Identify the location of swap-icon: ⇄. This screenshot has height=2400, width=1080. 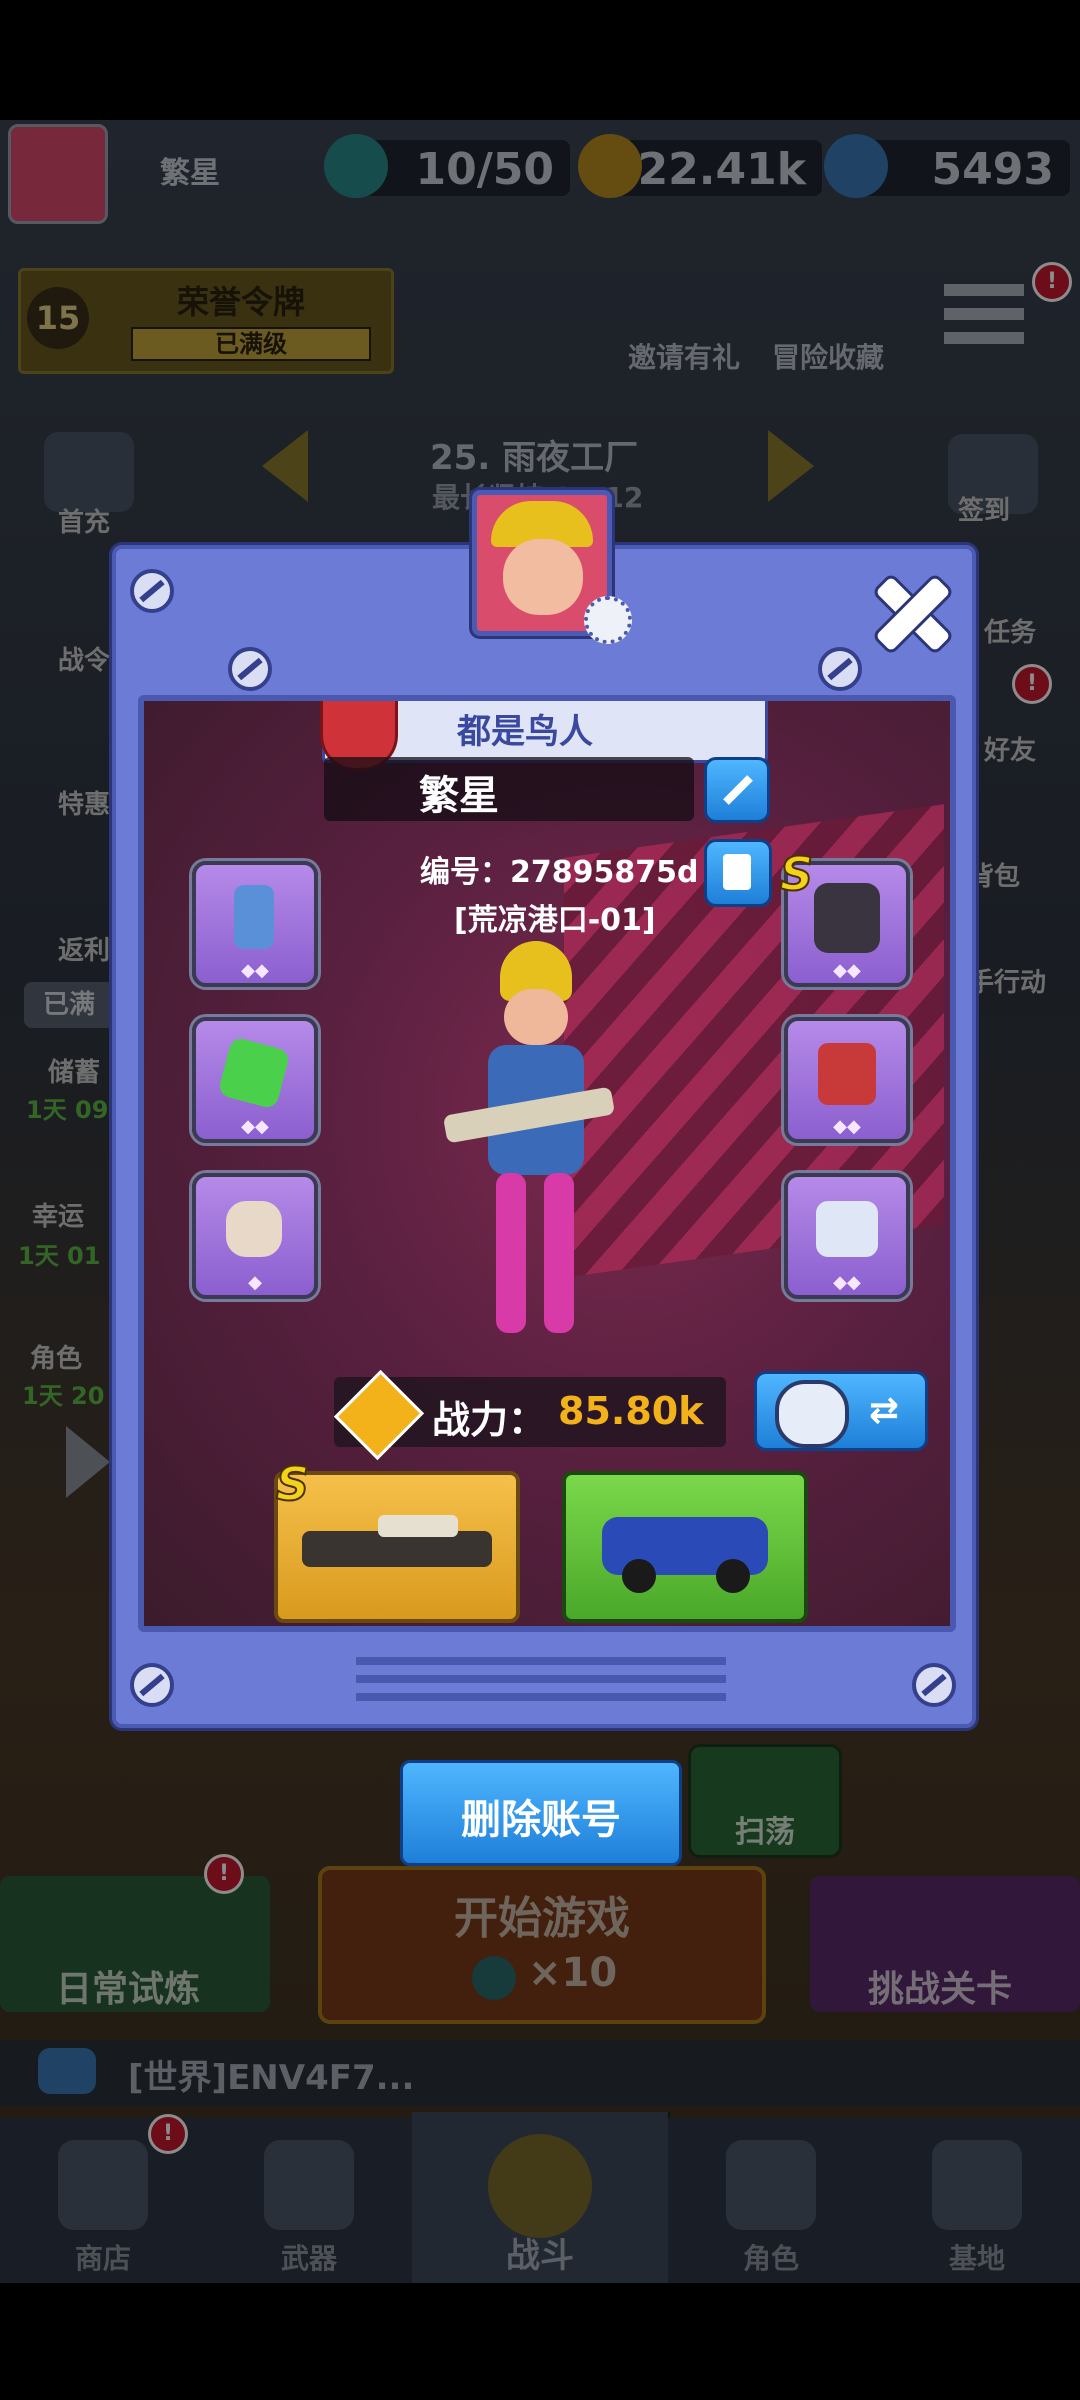
(884, 1410).